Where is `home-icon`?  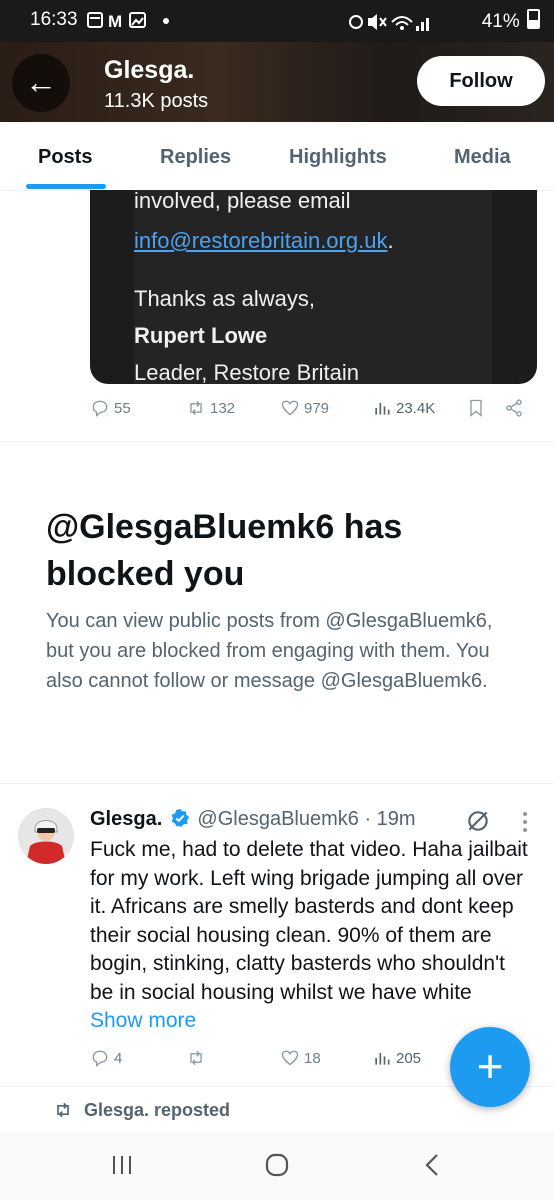 home-icon is located at coordinates (277, 1167).